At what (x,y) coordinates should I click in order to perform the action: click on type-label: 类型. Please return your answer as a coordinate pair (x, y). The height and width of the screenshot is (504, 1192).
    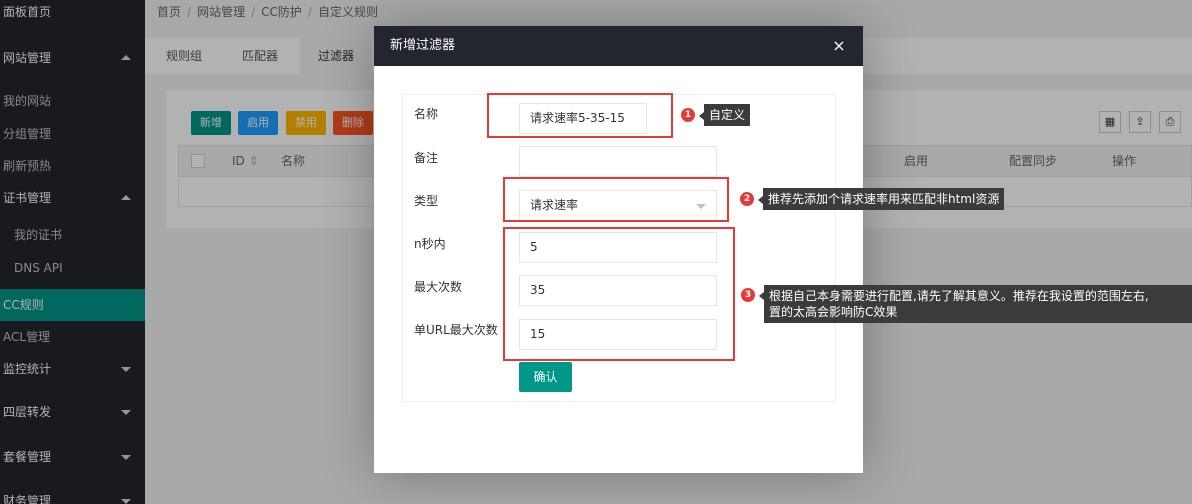
    Looking at the image, I should click on (426, 201).